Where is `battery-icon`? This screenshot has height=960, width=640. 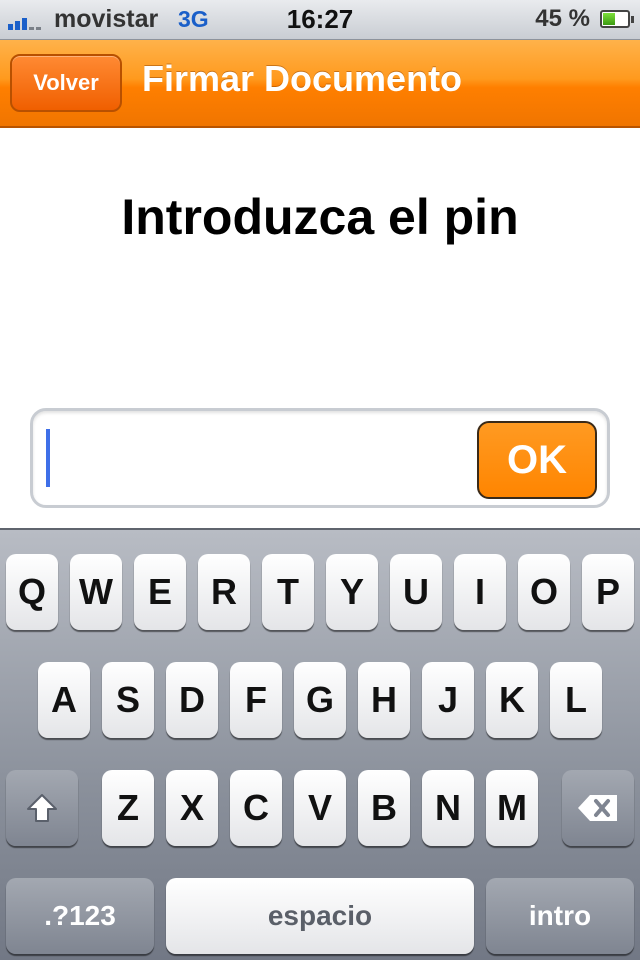 battery-icon is located at coordinates (617, 19).